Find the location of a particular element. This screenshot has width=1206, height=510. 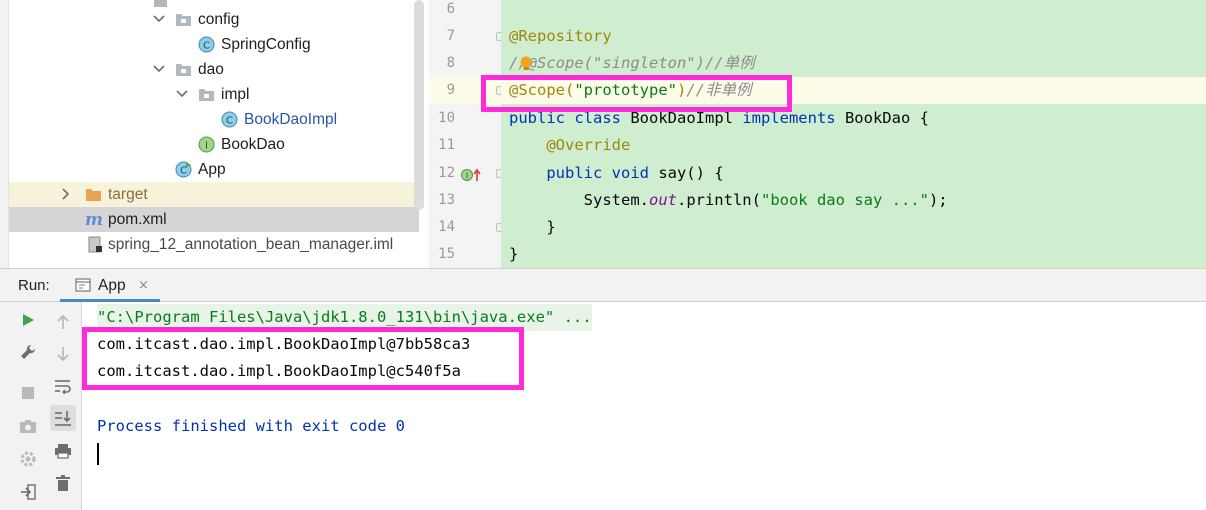

line-number: 6 is located at coordinates (450, 9).